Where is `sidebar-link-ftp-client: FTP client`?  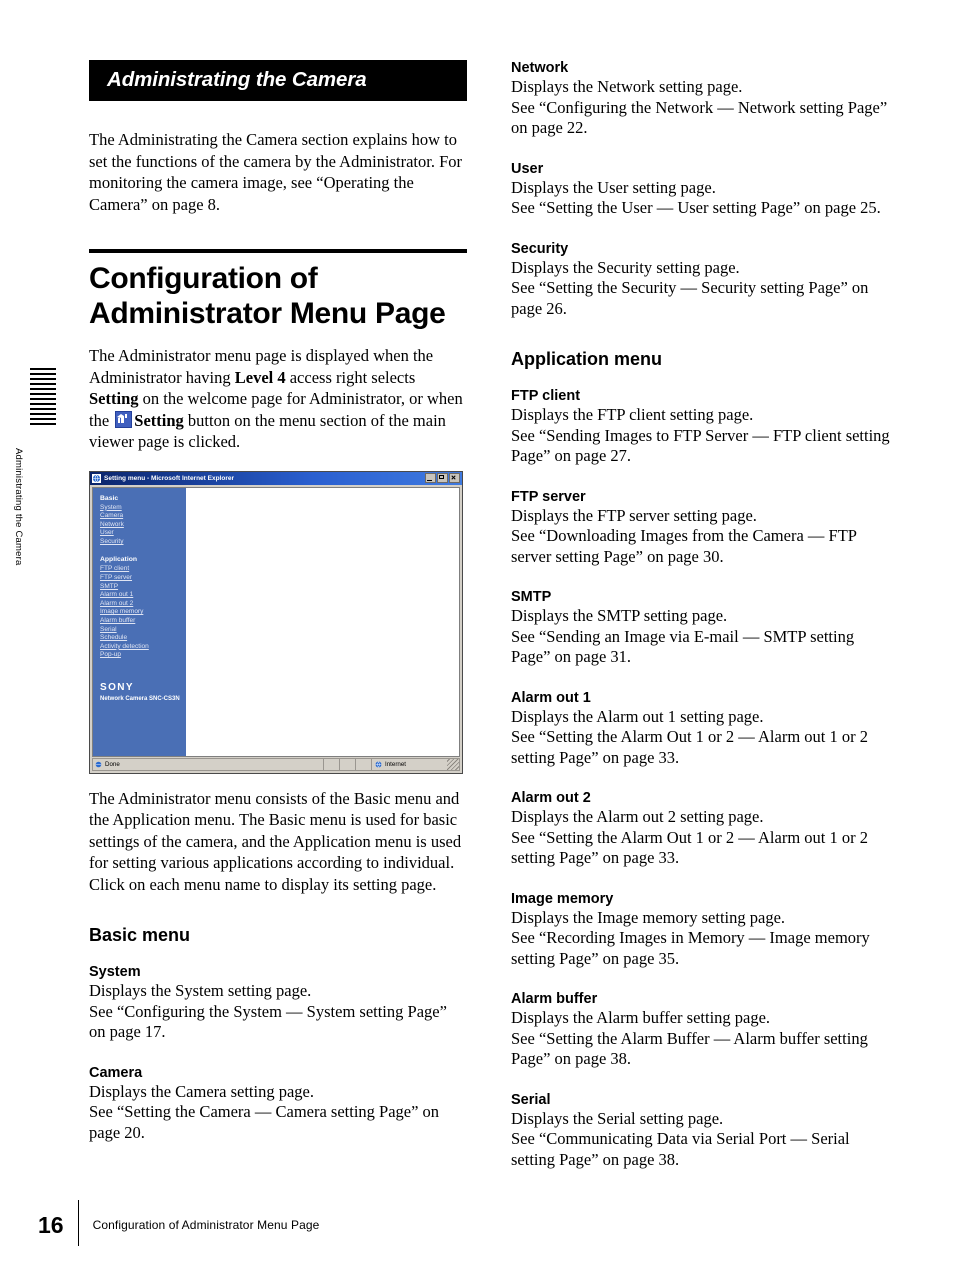
sidebar-link-ftp-client: FTP client is located at coordinates (143, 569).